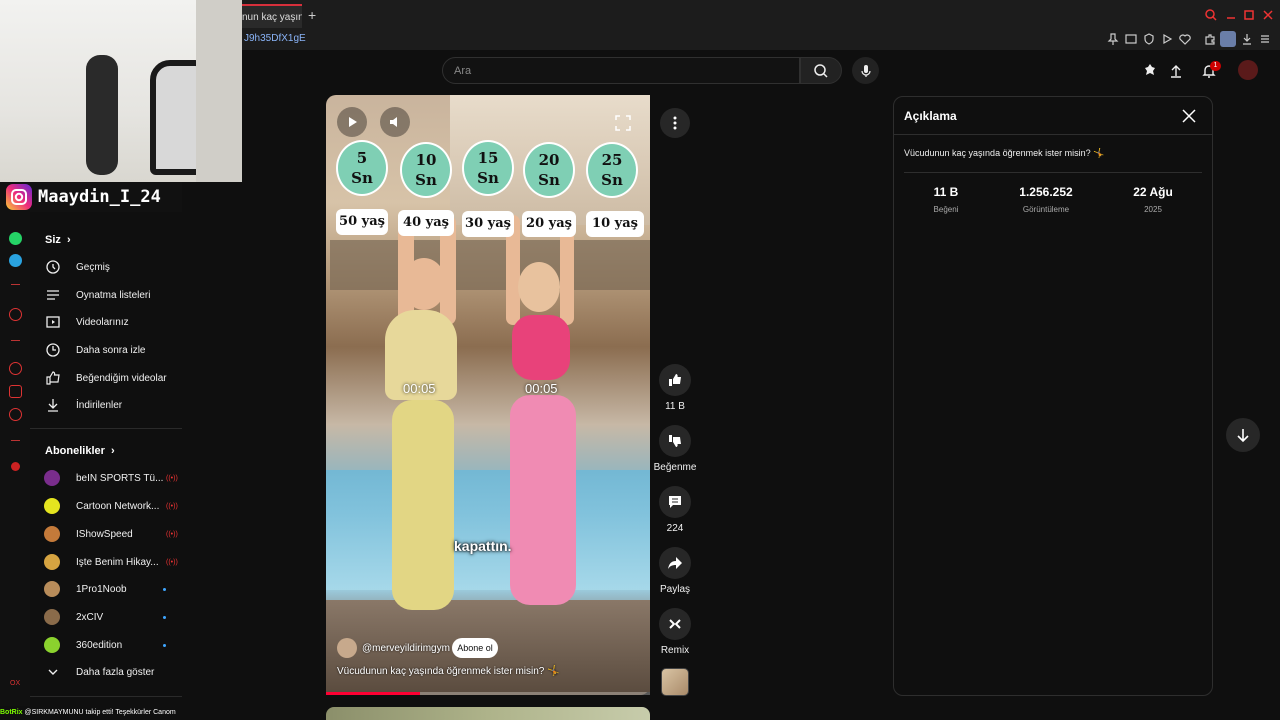 The height and width of the screenshot is (720, 1280). Describe the element at coordinates (1185, 39) in the screenshot. I see `heart-icon` at that location.